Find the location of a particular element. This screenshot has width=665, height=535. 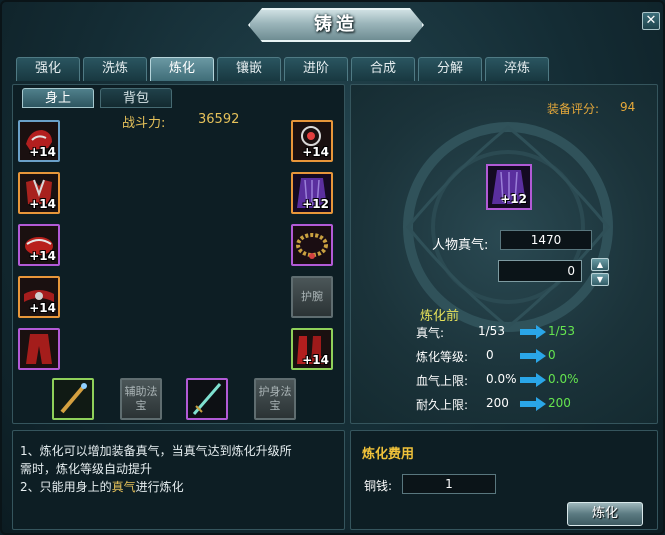

stat-name: 真气: is located at coordinates (430, 333).